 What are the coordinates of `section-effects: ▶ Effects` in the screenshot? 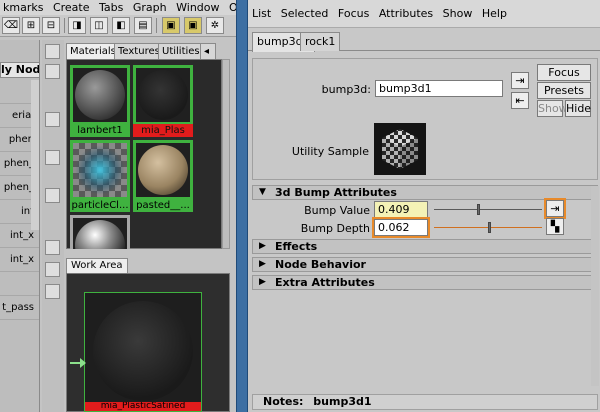 It's located at (425, 246).